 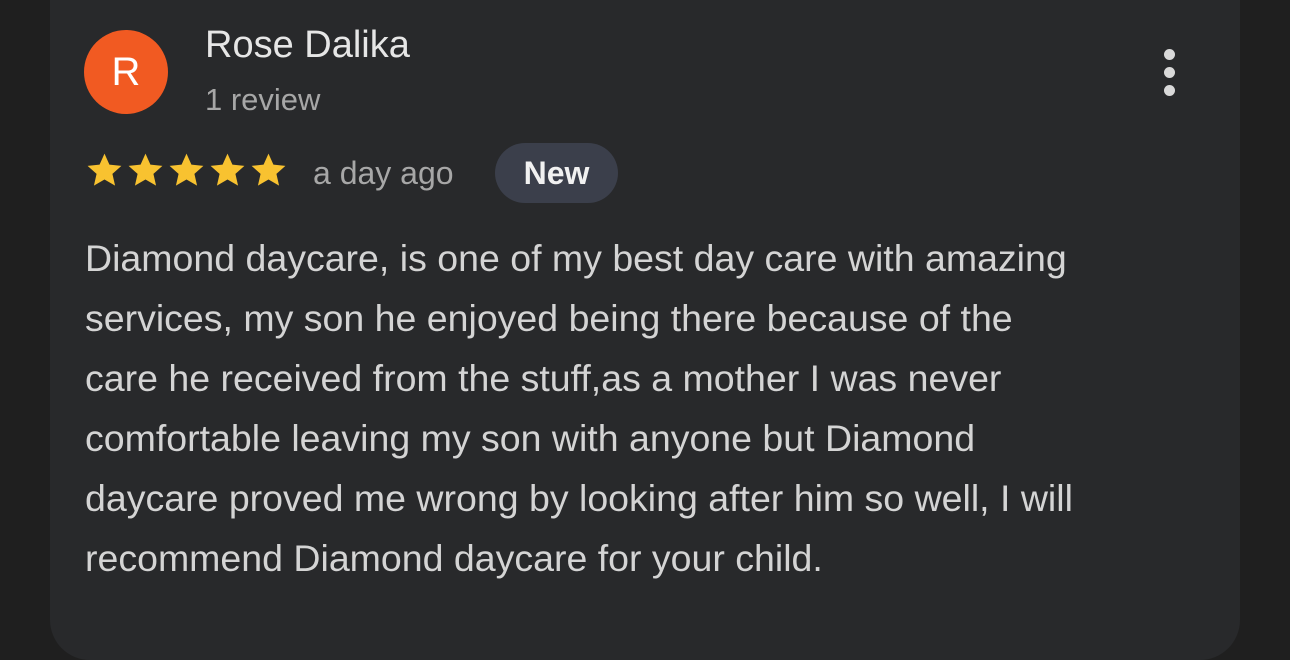 I want to click on reviewer-review-count: 1 review, so click(x=263, y=99).